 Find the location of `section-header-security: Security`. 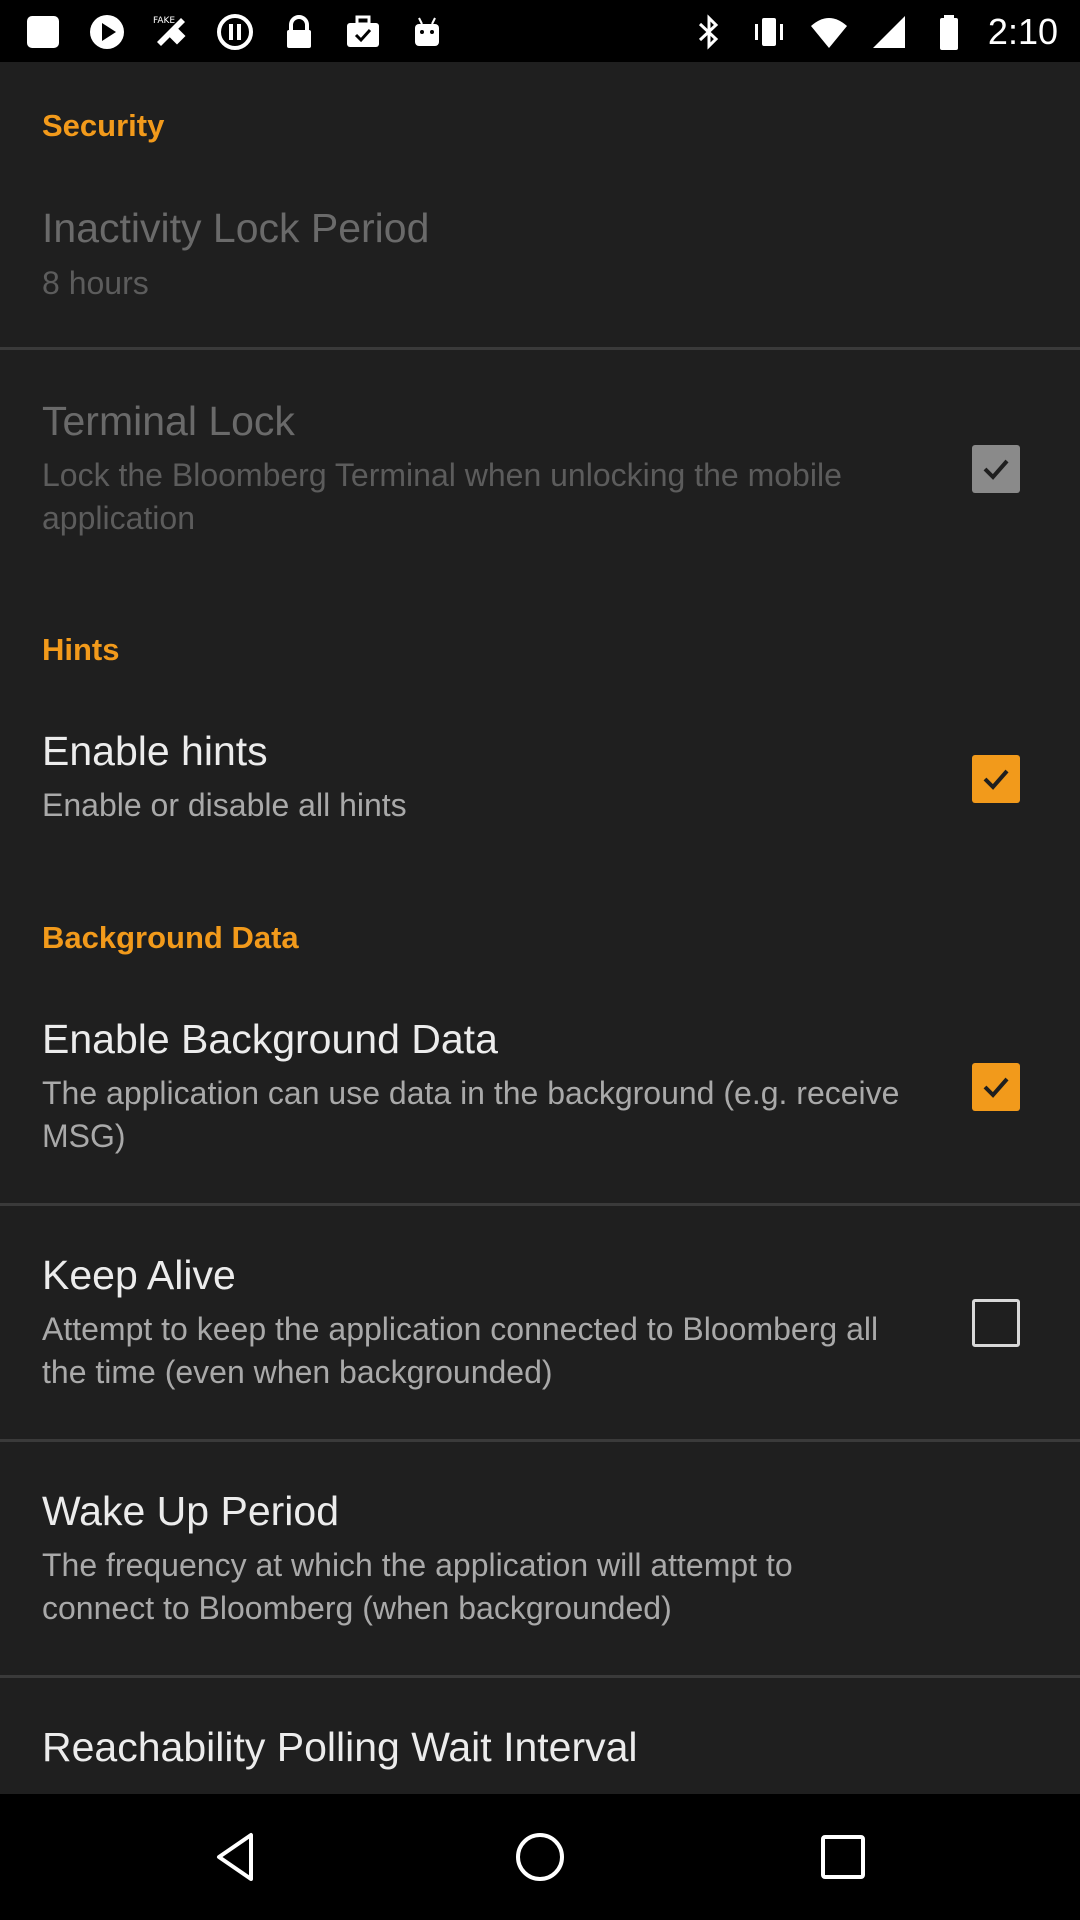

section-header-security: Security is located at coordinates (103, 125).